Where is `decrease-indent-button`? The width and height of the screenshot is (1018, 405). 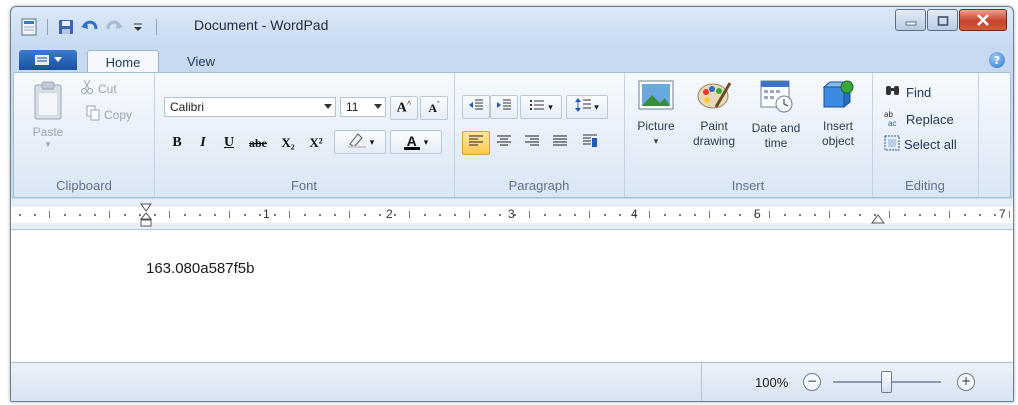 decrease-indent-button is located at coordinates (476, 107).